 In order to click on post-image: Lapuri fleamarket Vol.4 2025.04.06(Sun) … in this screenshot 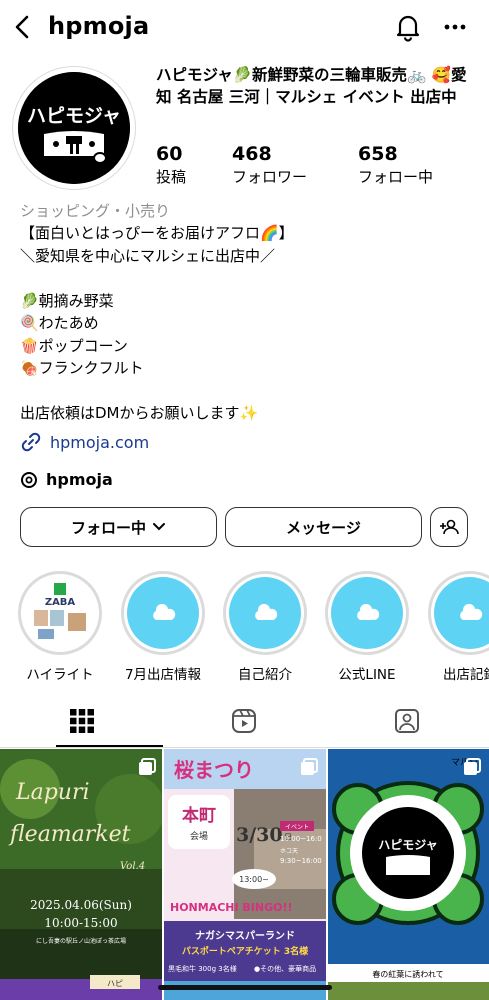, I will do `click(81, 874)`.